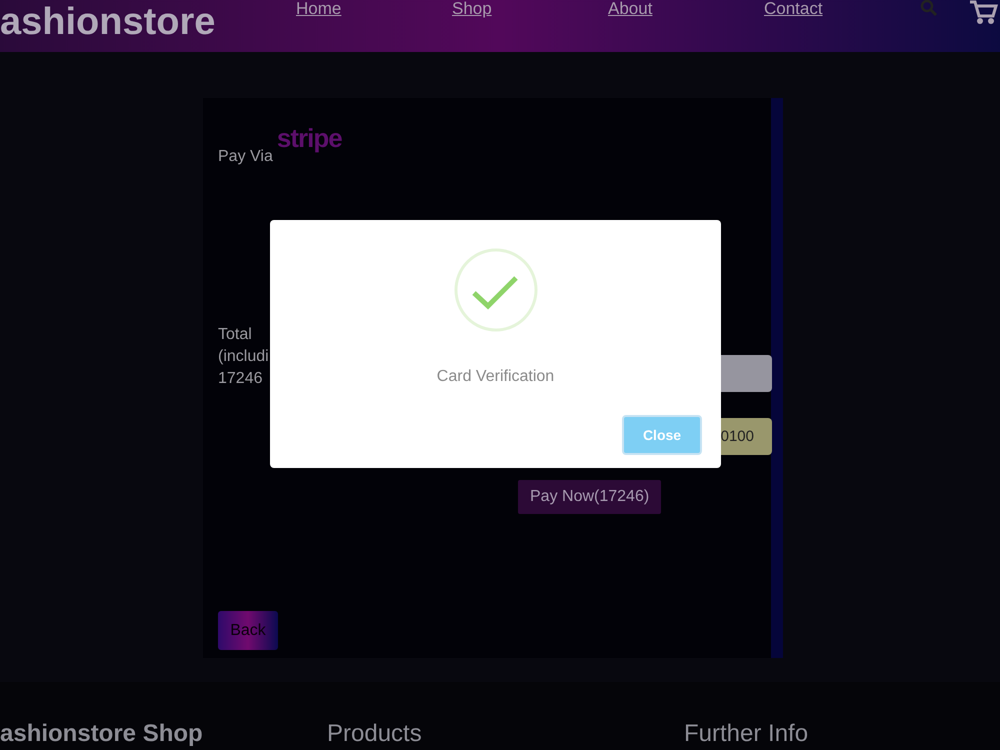  Describe the element at coordinates (243, 357) in the screenshot. I see `total-note: (includi` at that location.